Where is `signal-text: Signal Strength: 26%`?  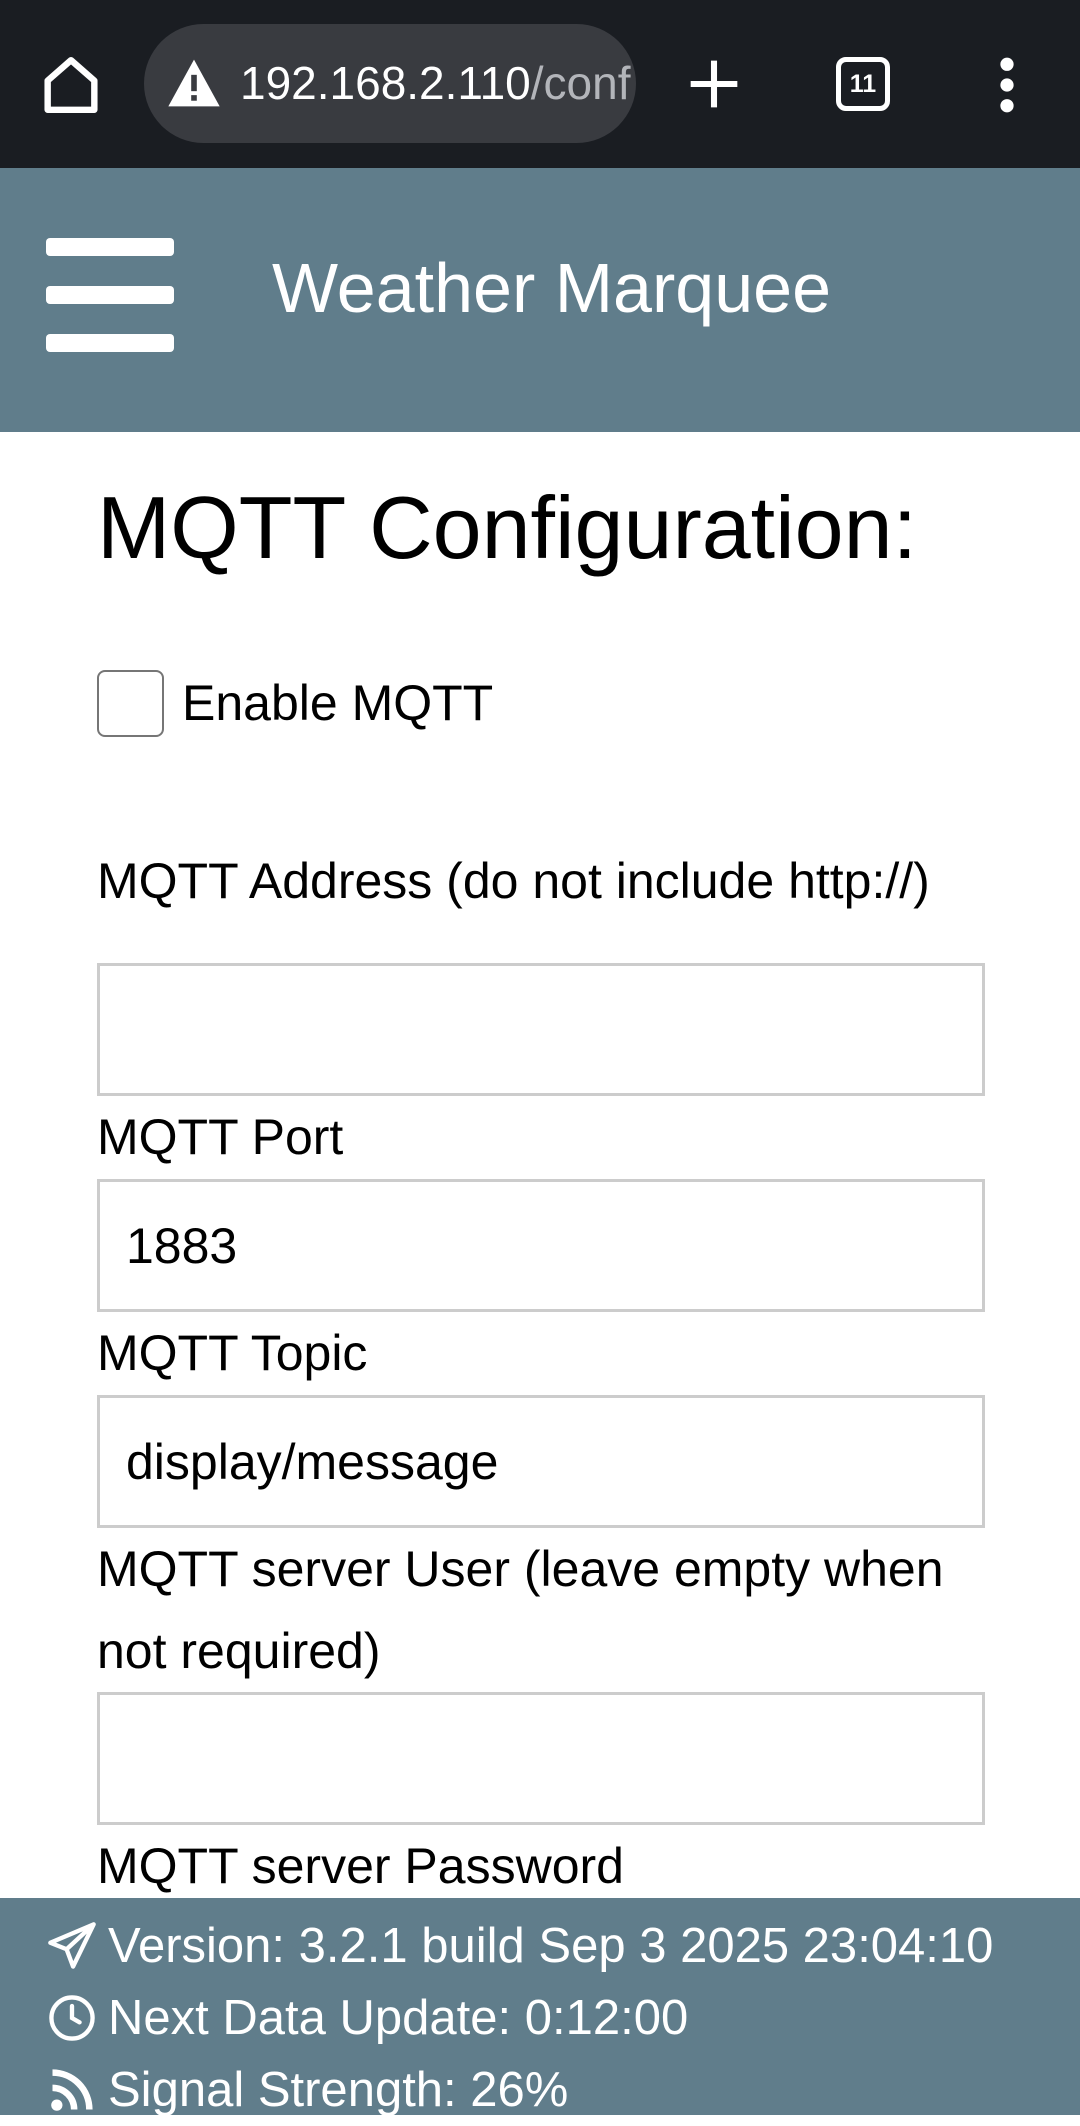 signal-text: Signal Strength: 26% is located at coordinates (338, 2090).